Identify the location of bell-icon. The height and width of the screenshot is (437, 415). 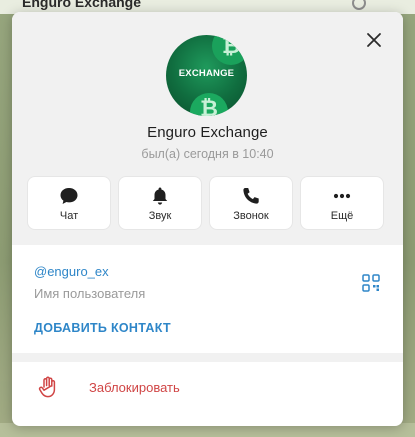
(160, 196).